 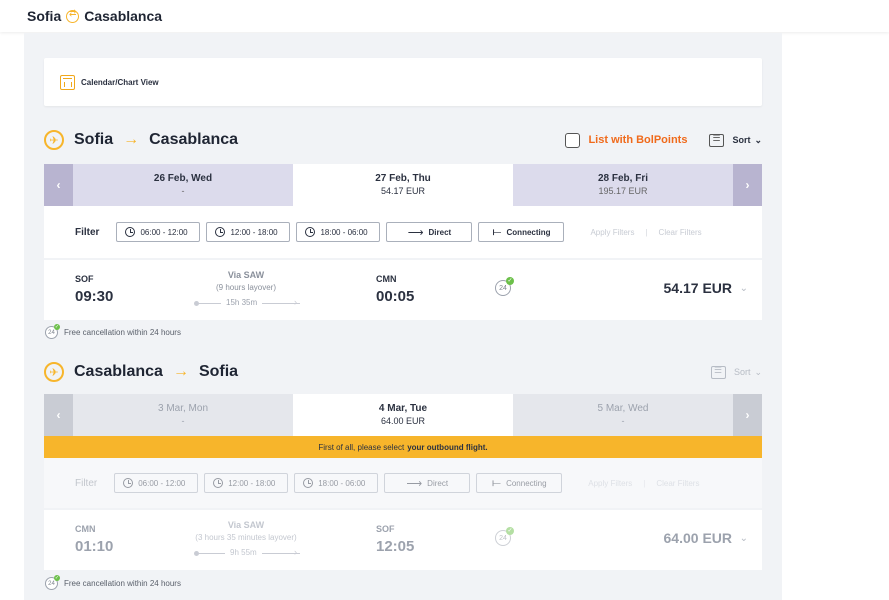 I want to click on free-cancellation-note: 24 Free cancellation within 24 hours, so click(x=113, y=331).